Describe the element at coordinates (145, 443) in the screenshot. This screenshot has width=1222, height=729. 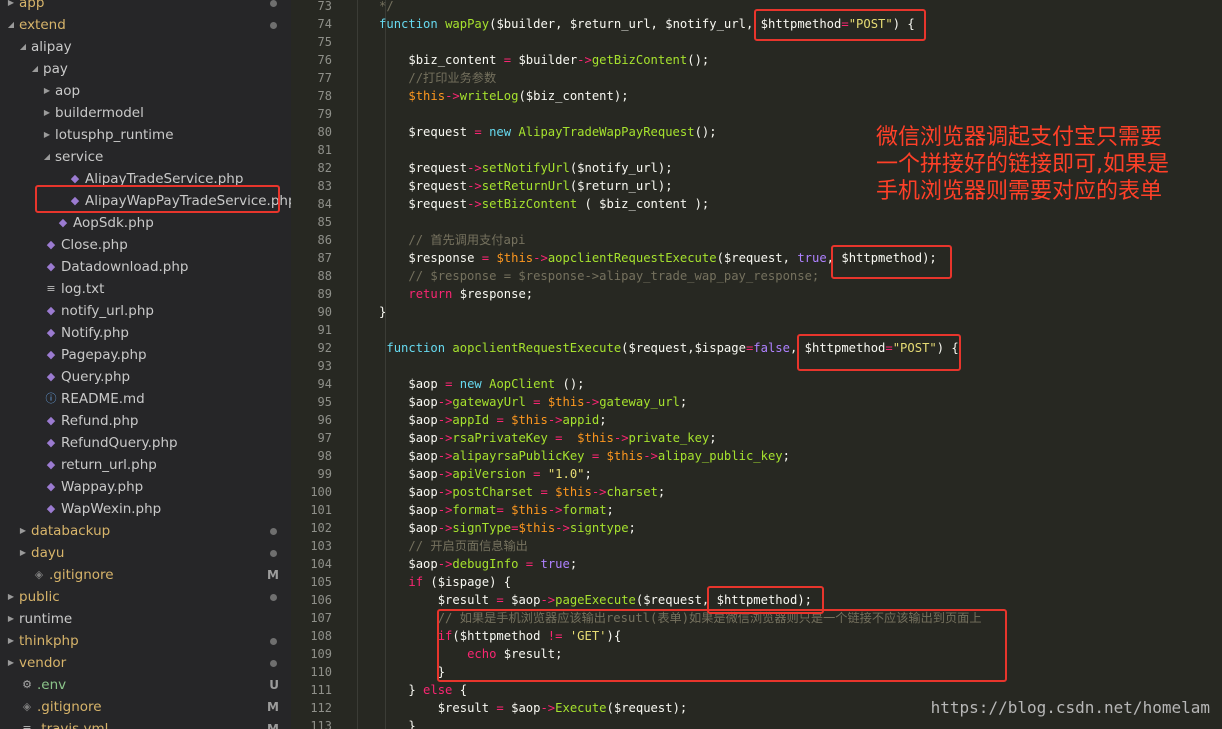
I see `tree-item-php: ◆ RefundQuery.php` at that location.